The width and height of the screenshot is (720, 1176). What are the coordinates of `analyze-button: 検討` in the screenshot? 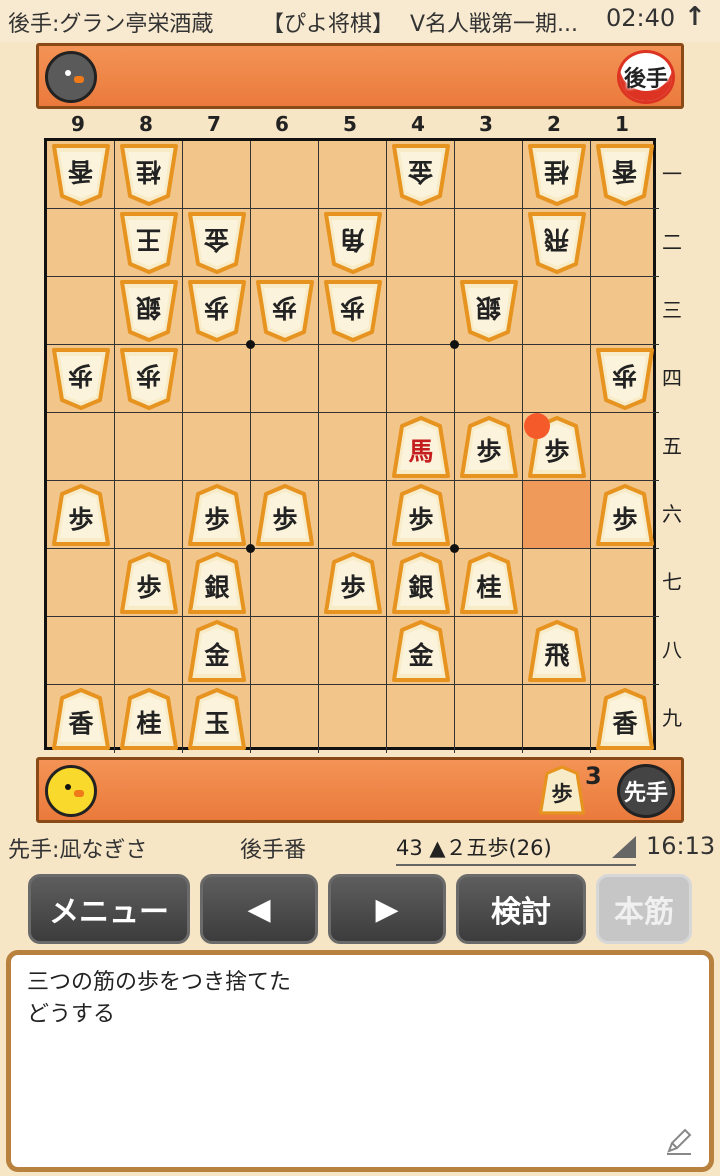 It's located at (521, 909).